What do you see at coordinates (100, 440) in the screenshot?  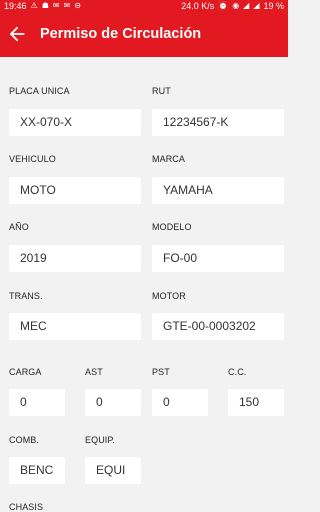 I see `equip-label: EQUIP.` at bounding box center [100, 440].